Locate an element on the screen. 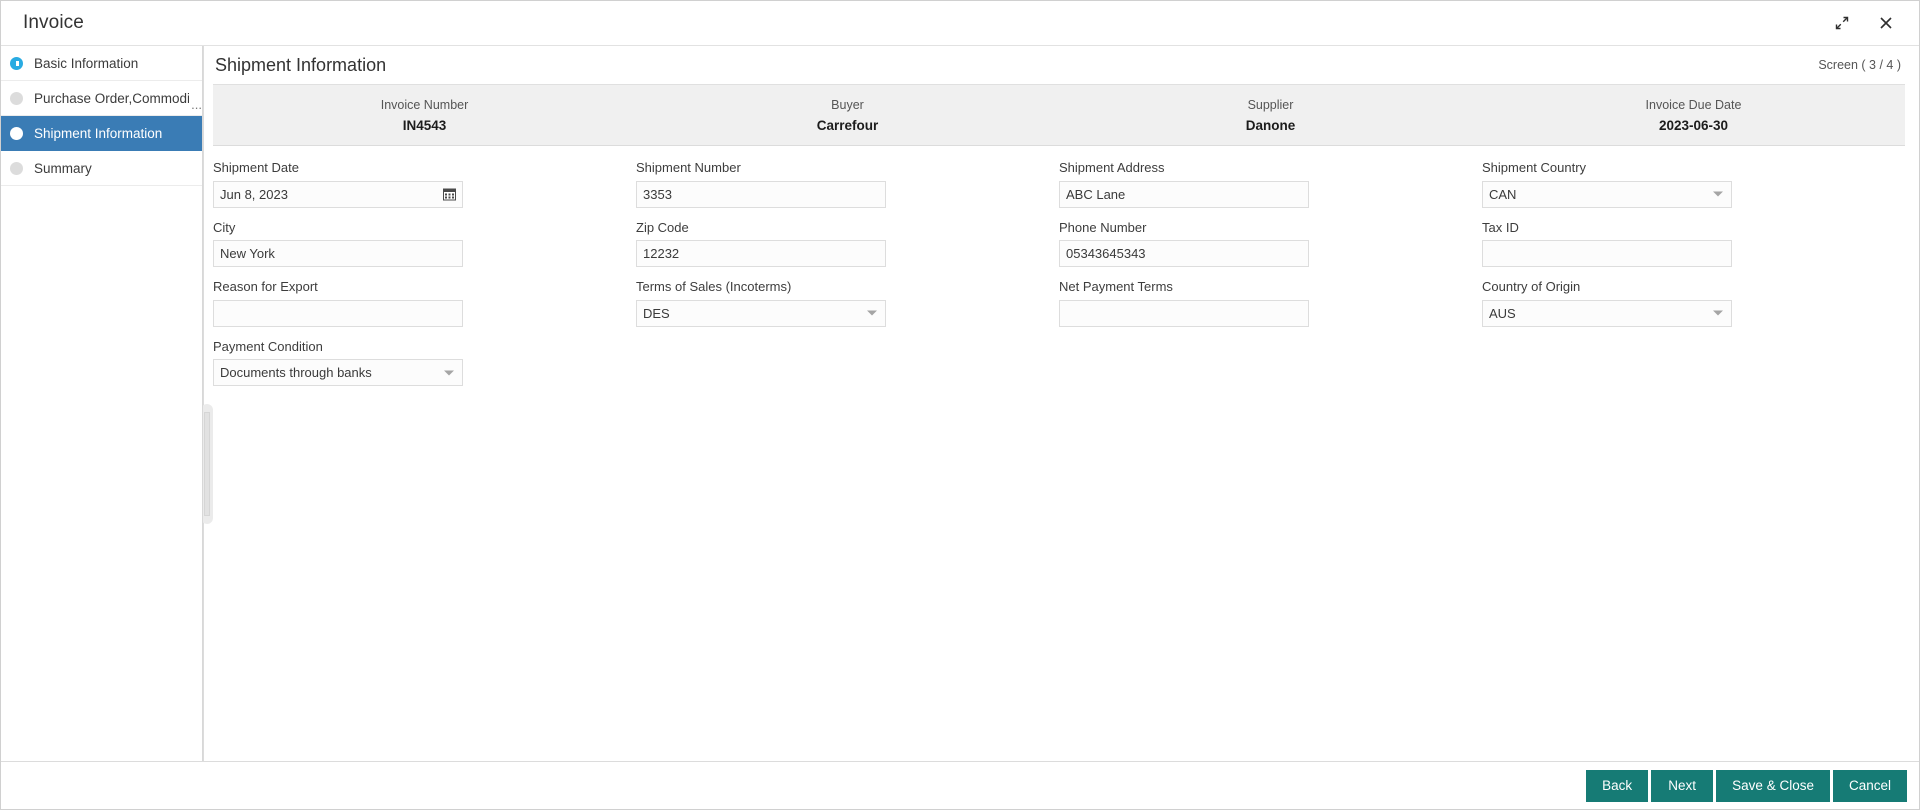 The height and width of the screenshot is (810, 1920). sidebar-item-label: Summary is located at coordinates (63, 168).